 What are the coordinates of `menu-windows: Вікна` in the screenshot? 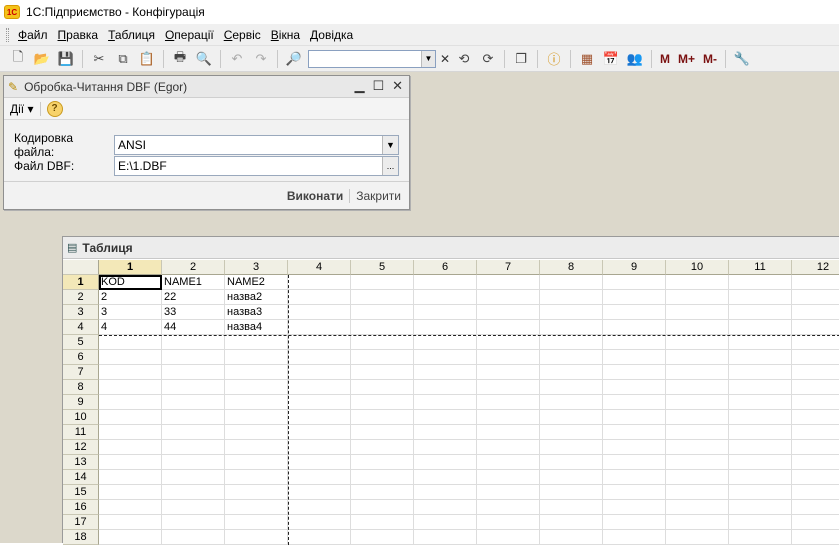 It's located at (285, 35).